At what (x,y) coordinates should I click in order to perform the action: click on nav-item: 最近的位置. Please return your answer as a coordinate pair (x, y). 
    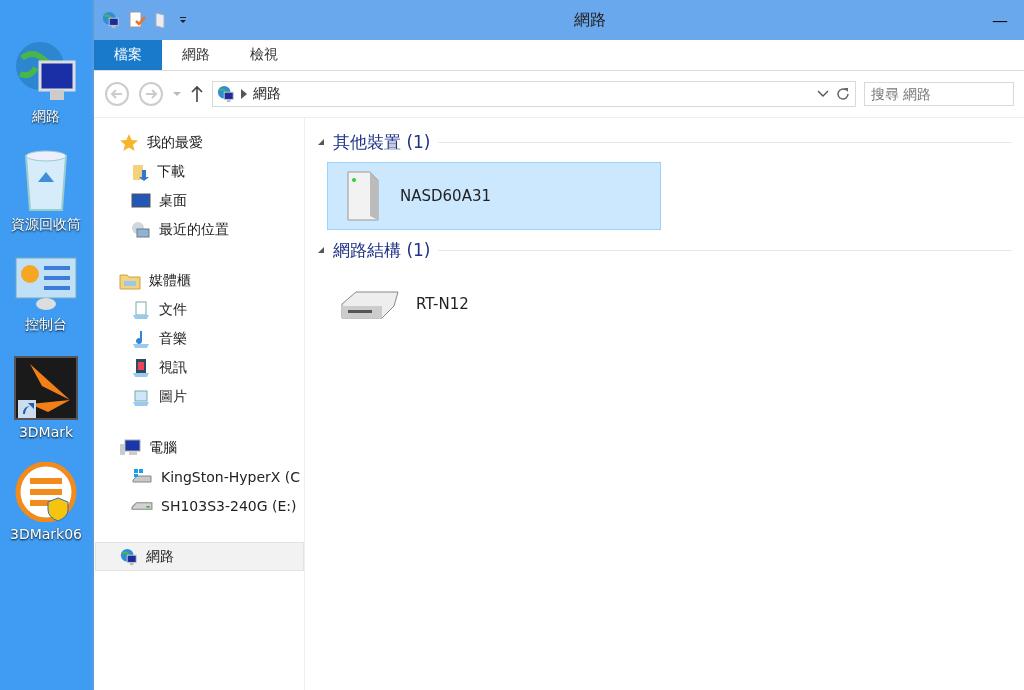
    Looking at the image, I should click on (199, 229).